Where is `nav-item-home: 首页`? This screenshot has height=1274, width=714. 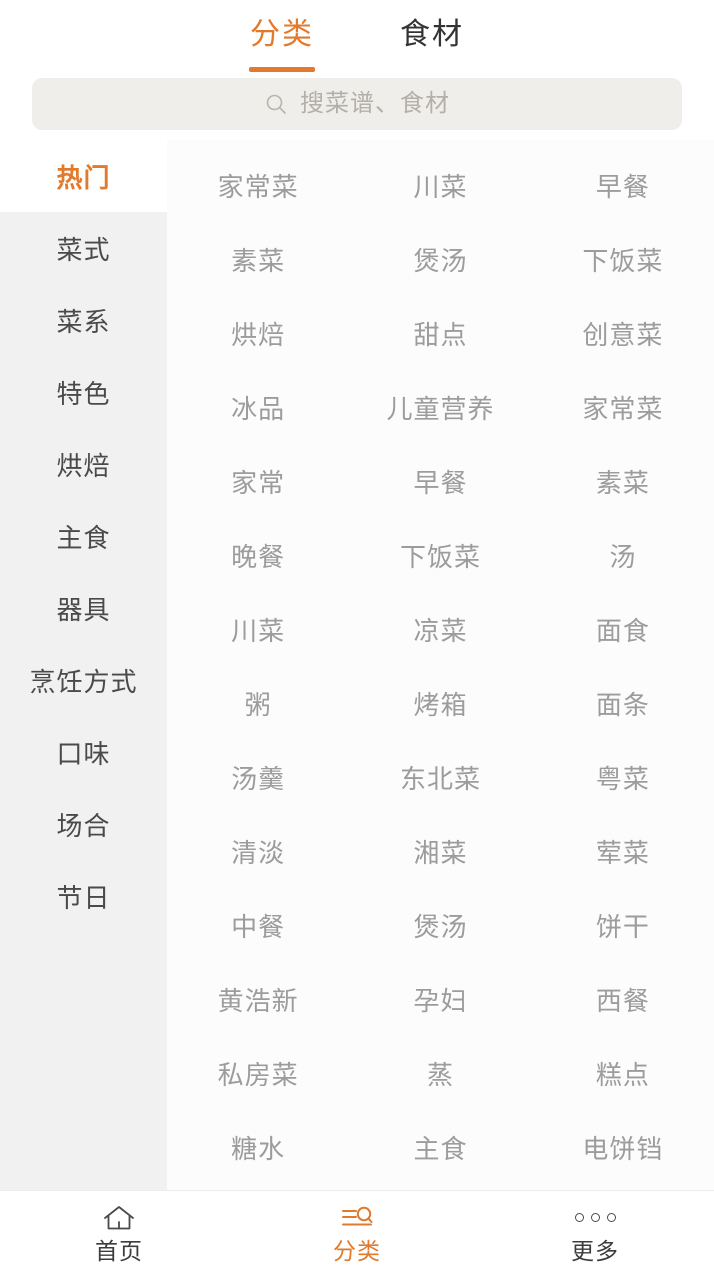
nav-item-home: 首页 is located at coordinates (119, 1232).